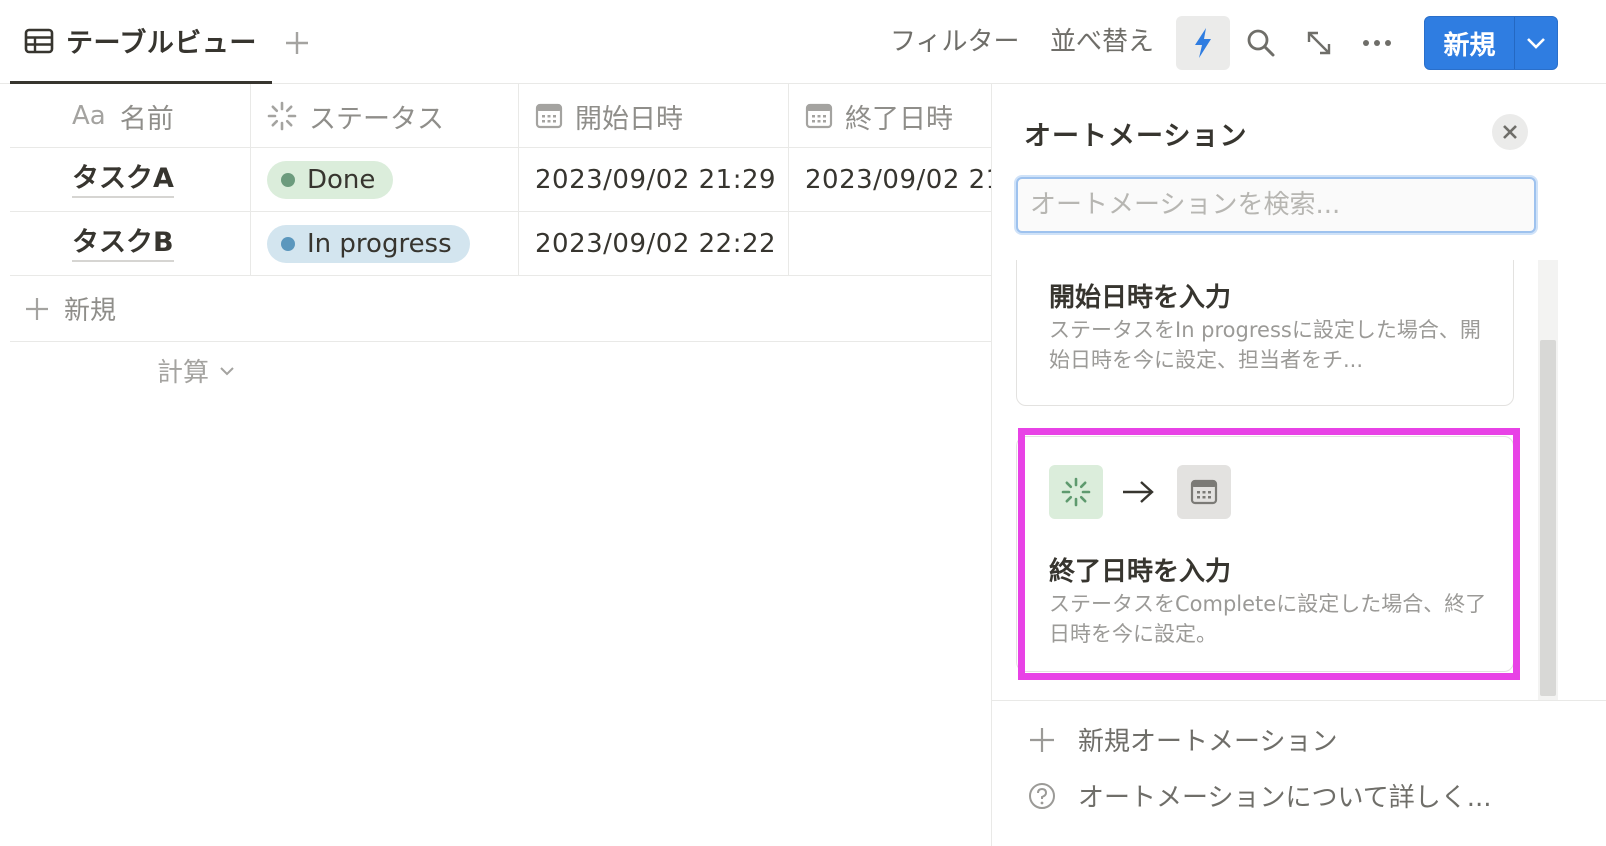  What do you see at coordinates (1276, 205) in the screenshot?
I see `automation-search-input` at bounding box center [1276, 205].